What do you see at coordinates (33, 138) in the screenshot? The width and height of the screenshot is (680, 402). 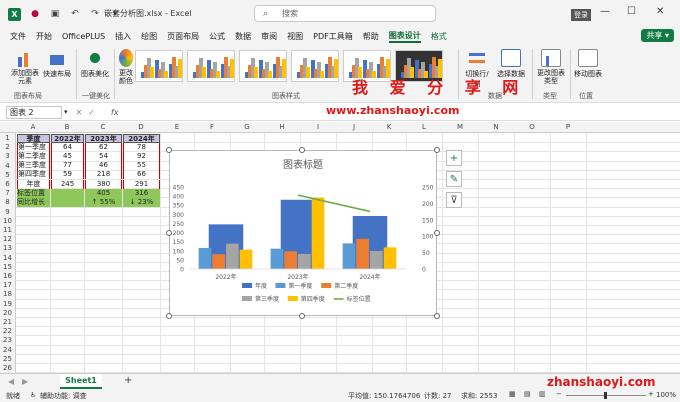 I see `table-cell: 季度` at bounding box center [33, 138].